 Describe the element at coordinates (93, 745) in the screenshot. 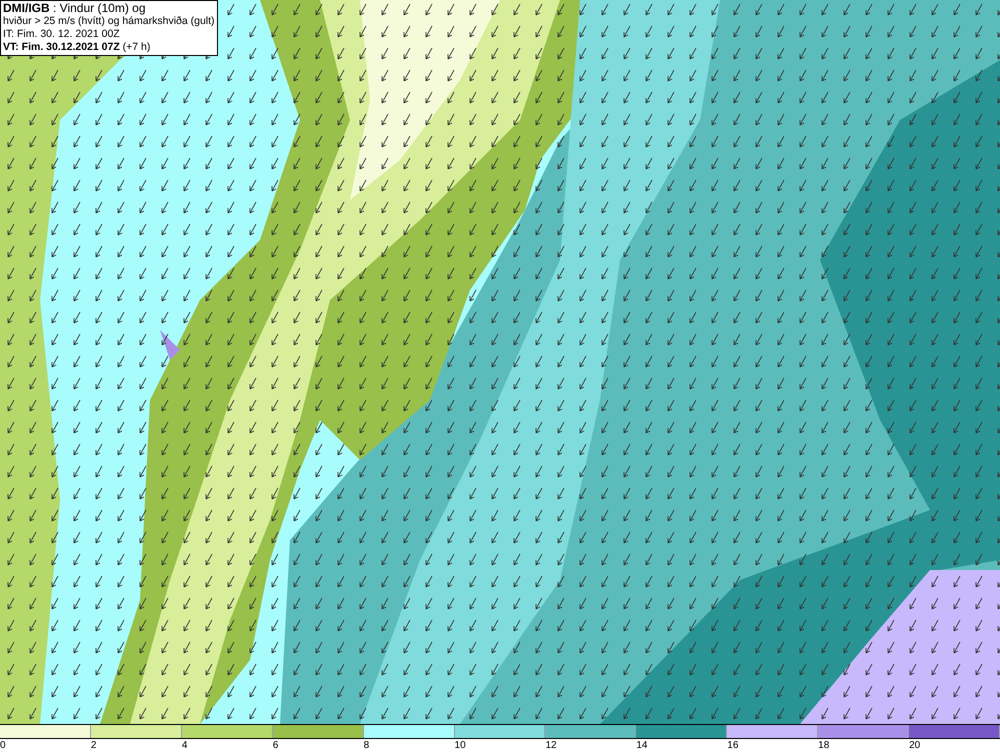

I see `legend-tick-label: 2` at that location.